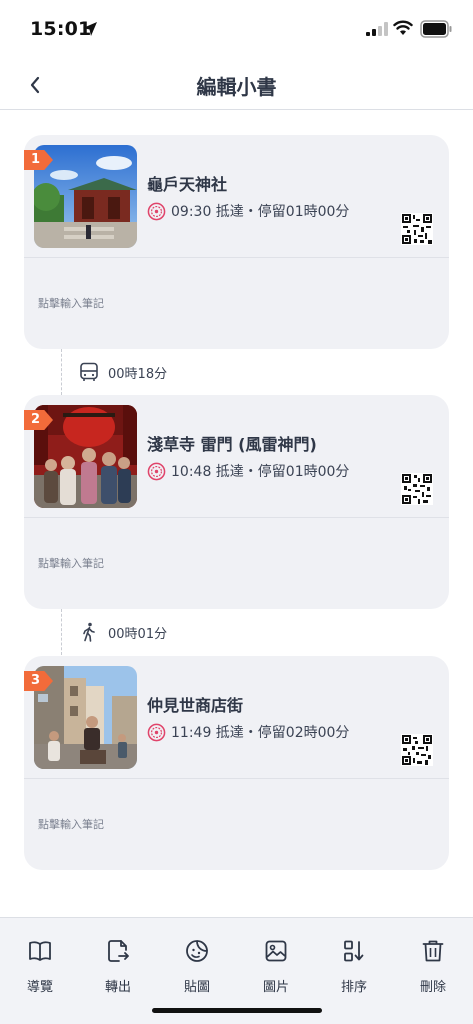 This screenshot has height=1024, width=473. I want to click on stop-card-header: 1 龜戶天神社 09:30 抵達・停留01時00分, so click(236, 196).